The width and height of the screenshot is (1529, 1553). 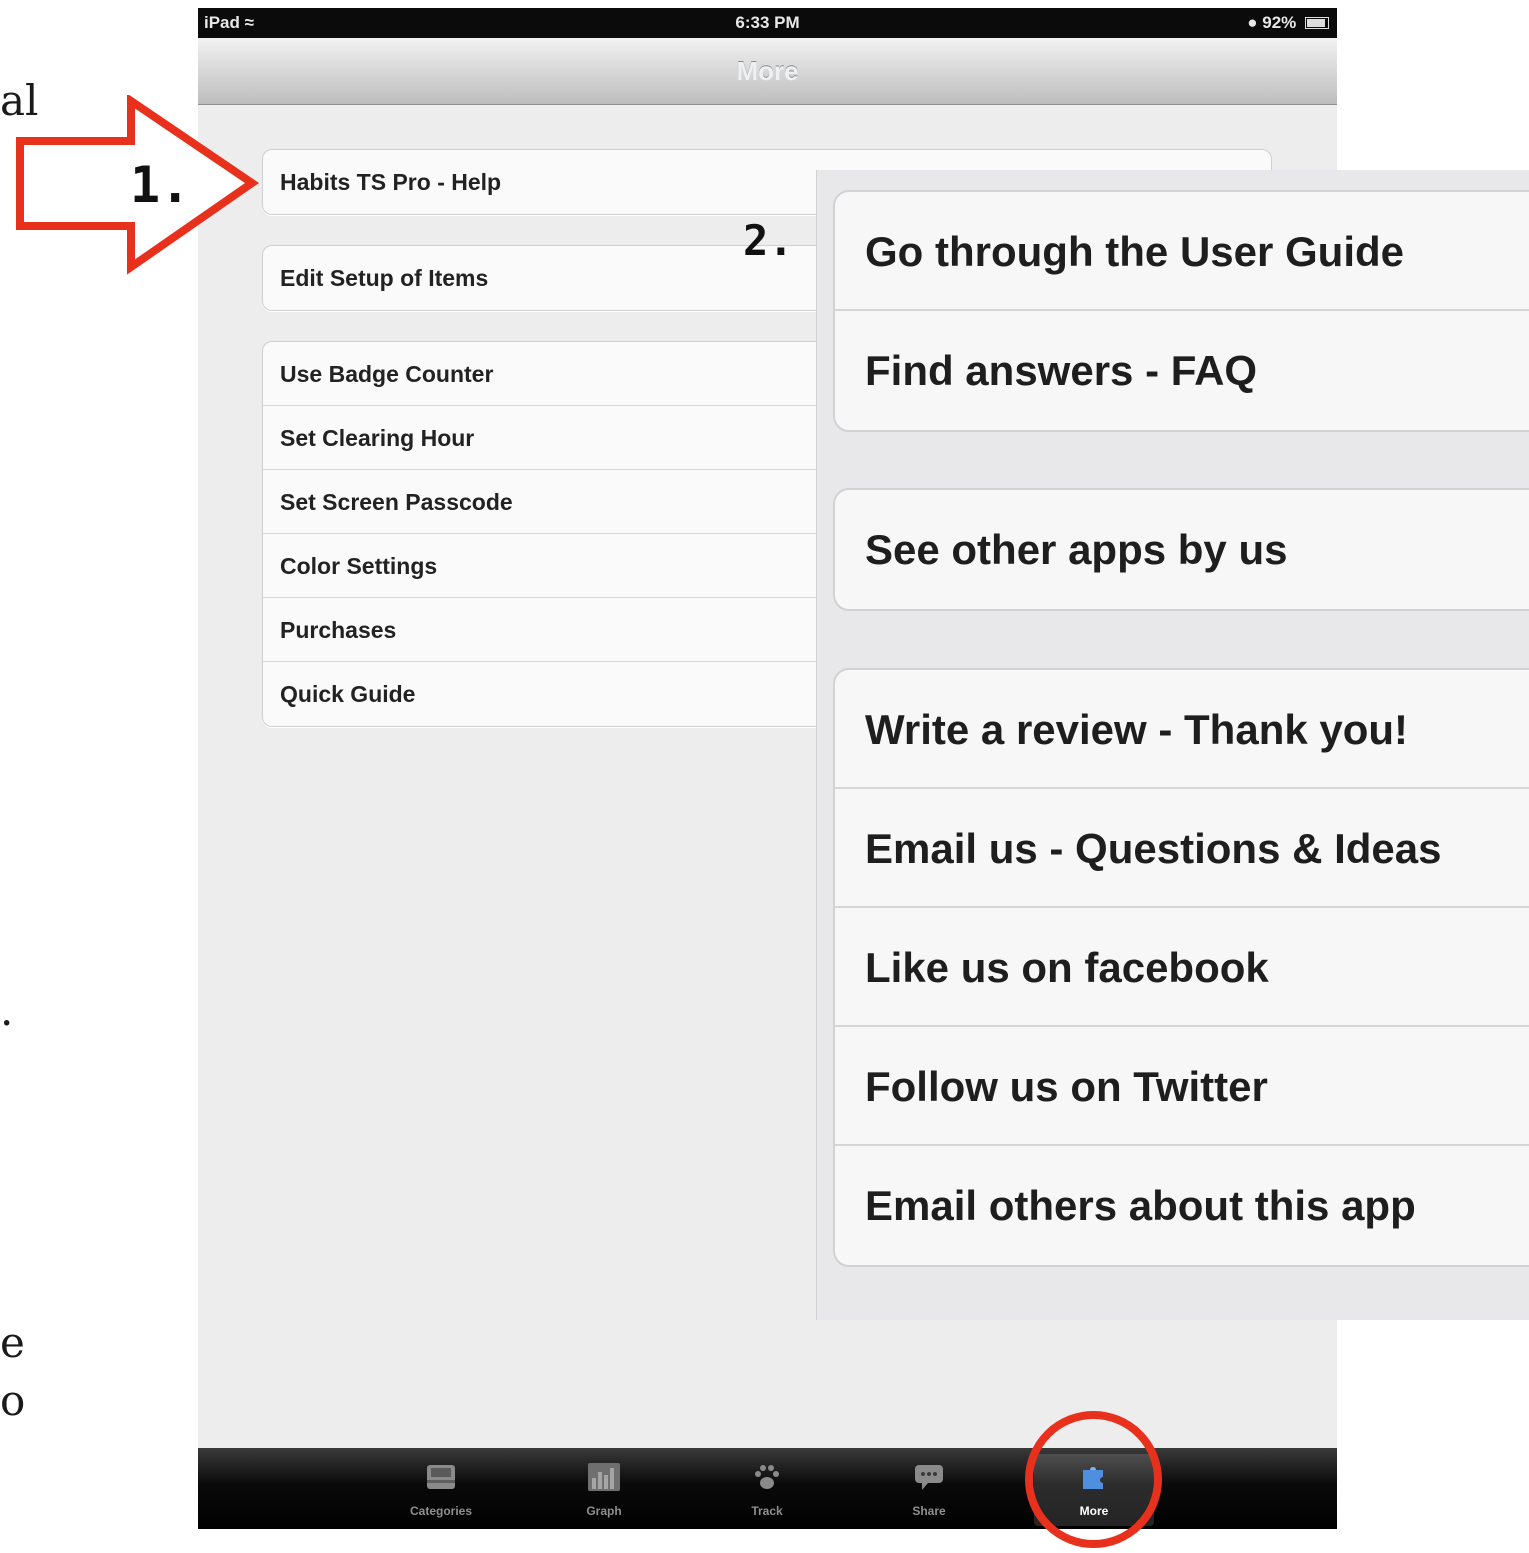 I want to click on tab-label: Share, so click(x=929, y=1511).